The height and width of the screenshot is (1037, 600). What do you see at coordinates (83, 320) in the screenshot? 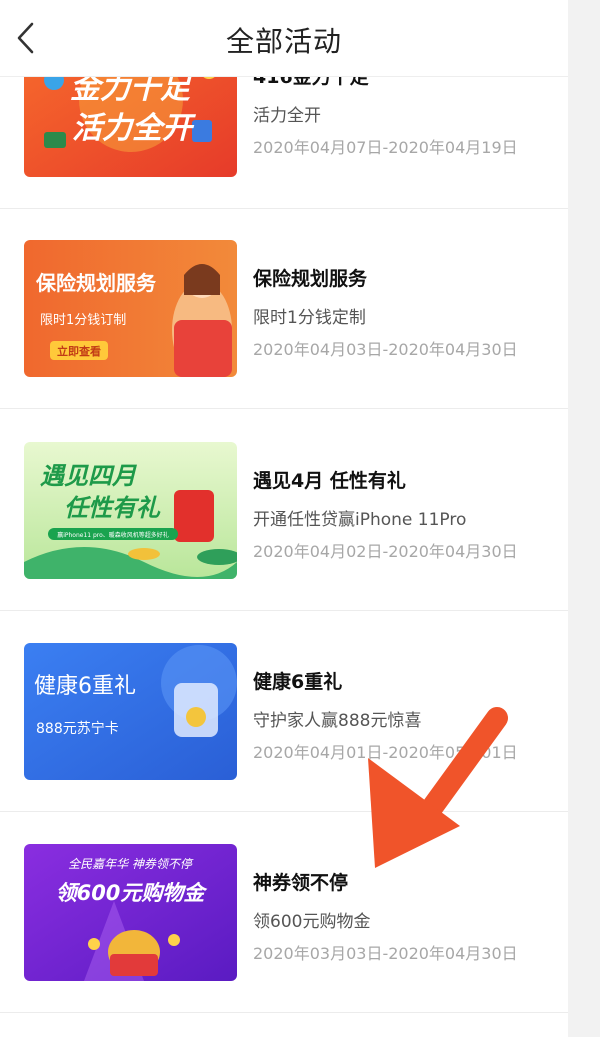
I see `banner-2-subheadline: 限时1分钱订制` at bounding box center [83, 320].